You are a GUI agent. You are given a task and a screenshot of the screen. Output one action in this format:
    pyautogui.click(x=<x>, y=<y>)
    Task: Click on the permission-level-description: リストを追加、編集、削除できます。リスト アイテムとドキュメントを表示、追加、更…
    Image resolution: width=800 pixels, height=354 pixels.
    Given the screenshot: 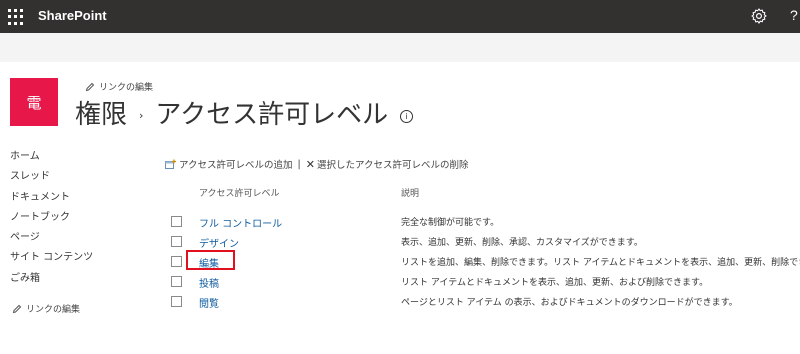 What is the action you would take?
    pyautogui.click(x=600, y=263)
    